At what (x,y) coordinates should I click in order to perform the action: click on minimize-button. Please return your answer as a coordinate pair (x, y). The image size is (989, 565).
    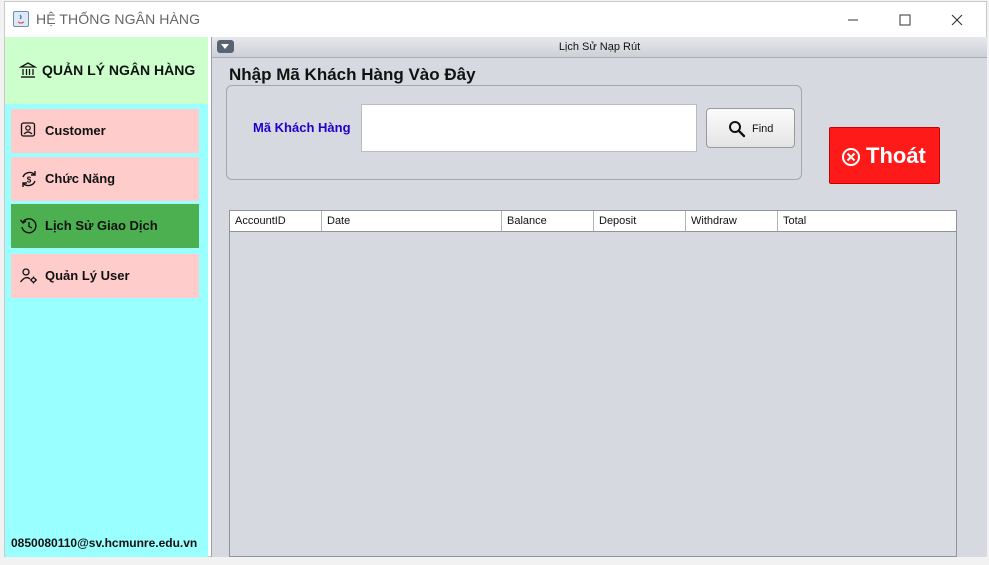
    Looking at the image, I should click on (853, 19).